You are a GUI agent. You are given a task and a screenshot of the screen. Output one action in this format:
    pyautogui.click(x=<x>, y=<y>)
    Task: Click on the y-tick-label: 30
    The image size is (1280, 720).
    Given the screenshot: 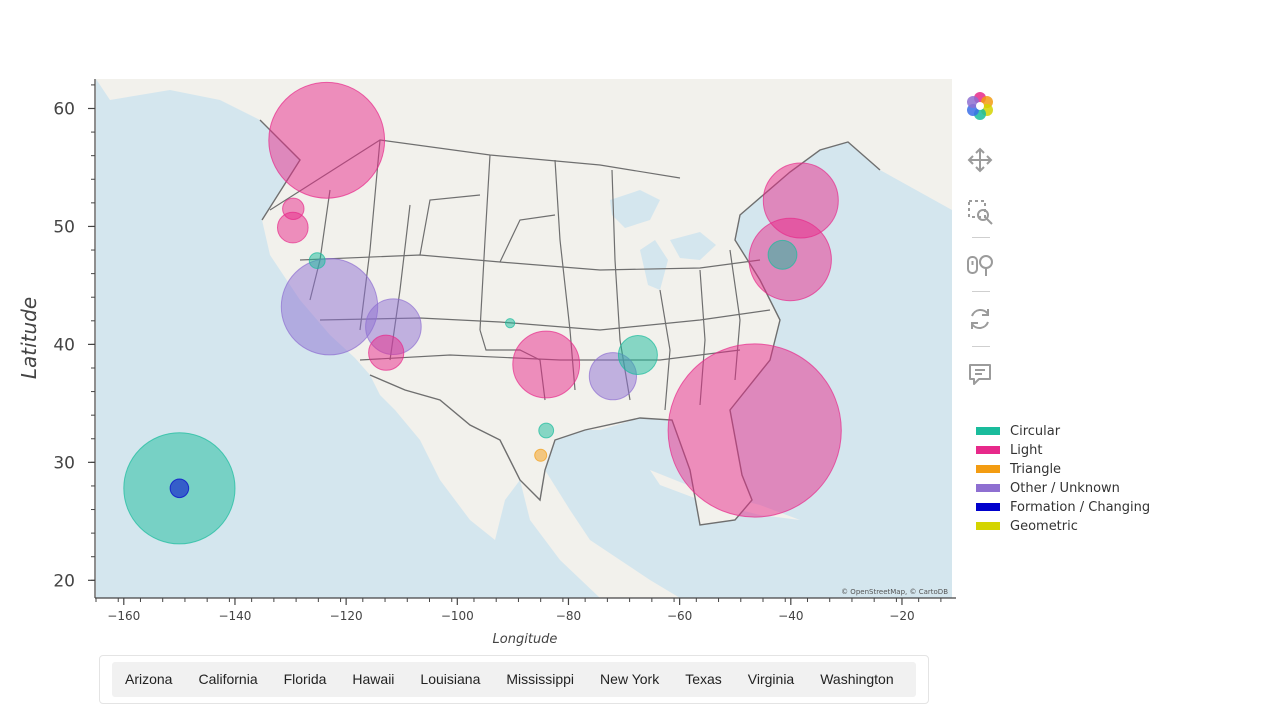 What is the action you would take?
    pyautogui.click(x=64, y=463)
    